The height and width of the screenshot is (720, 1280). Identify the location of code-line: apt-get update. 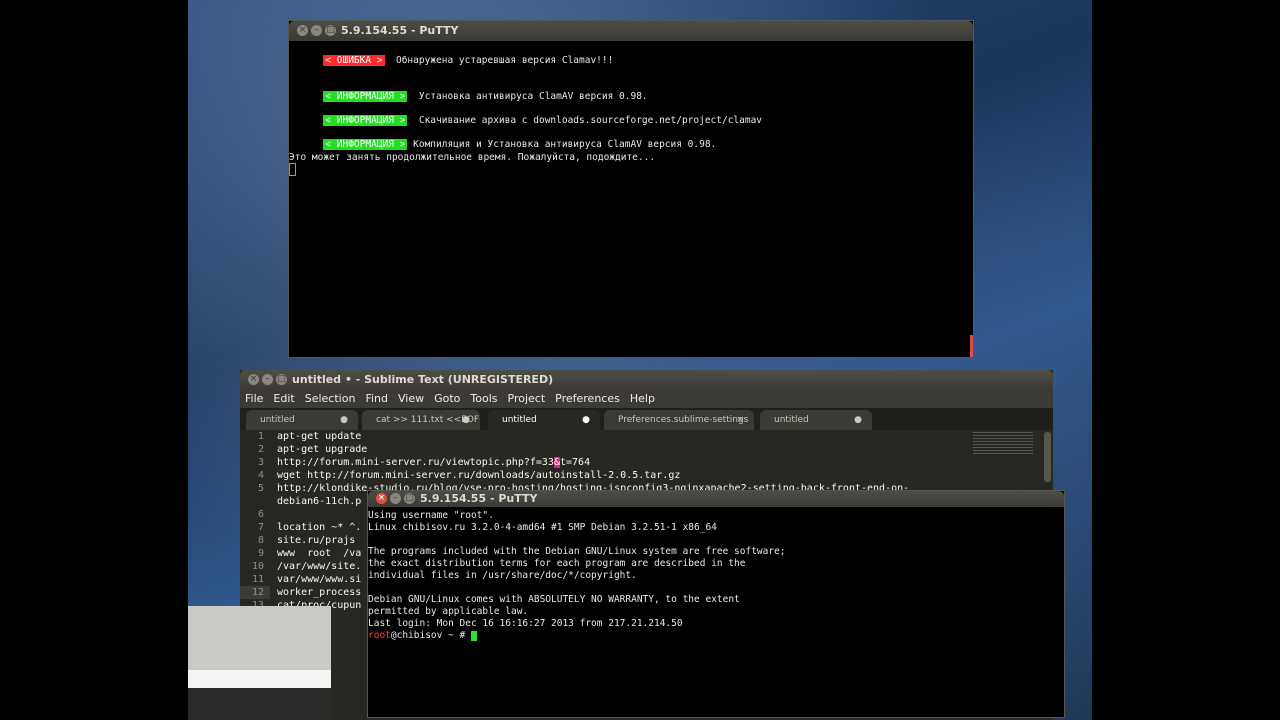
(319, 436).